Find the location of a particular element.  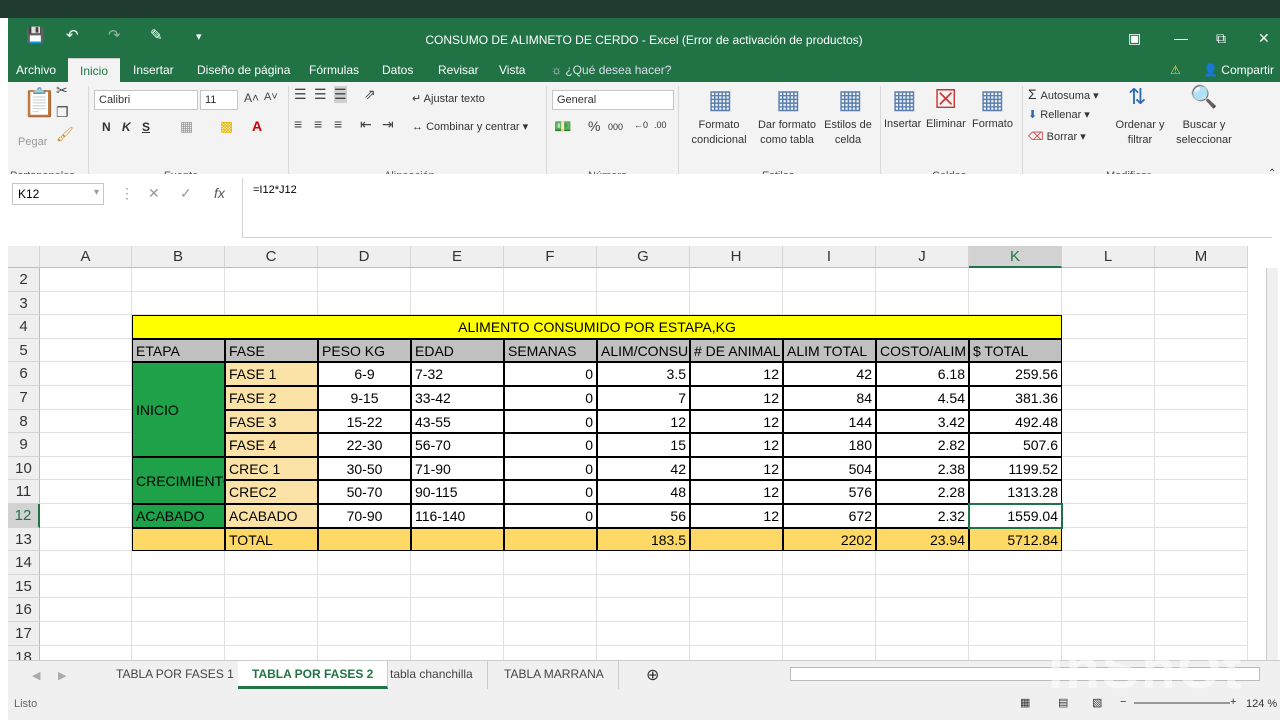

row-header-8: 8 is located at coordinates (24, 421).